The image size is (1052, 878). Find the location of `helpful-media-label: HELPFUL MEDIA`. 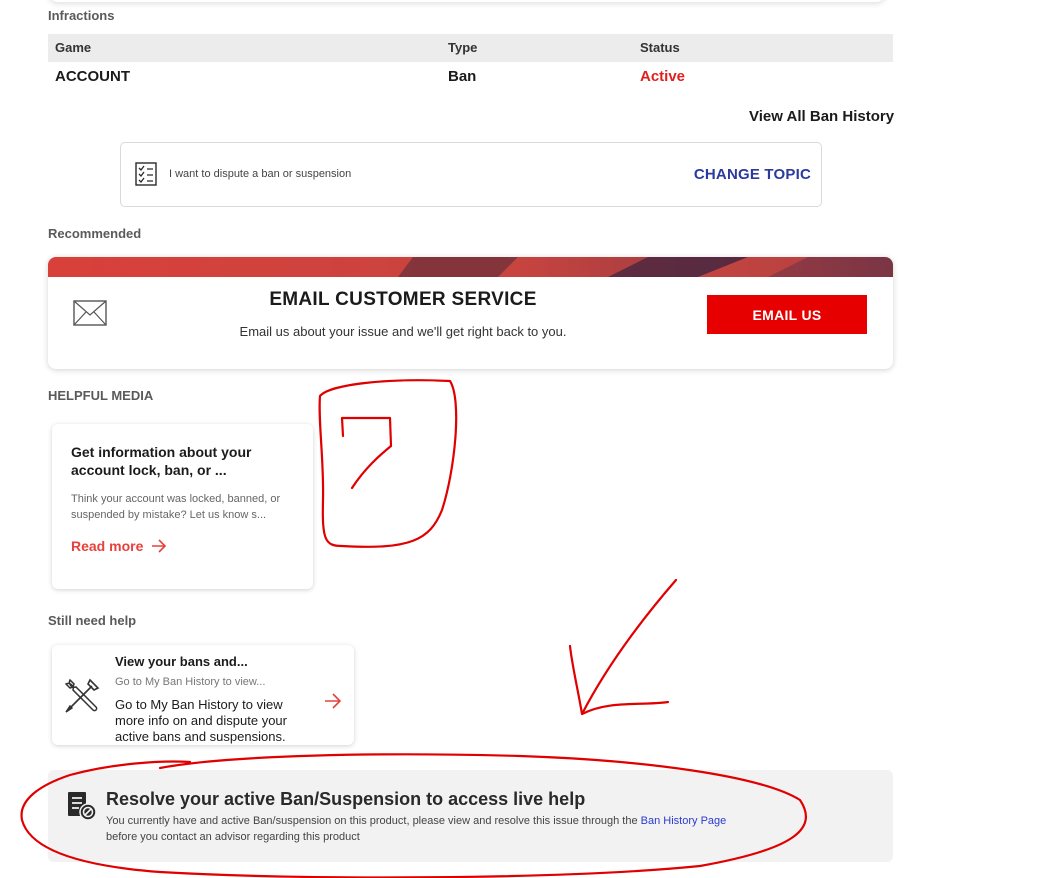

helpful-media-label: HELPFUL MEDIA is located at coordinates (101, 395).